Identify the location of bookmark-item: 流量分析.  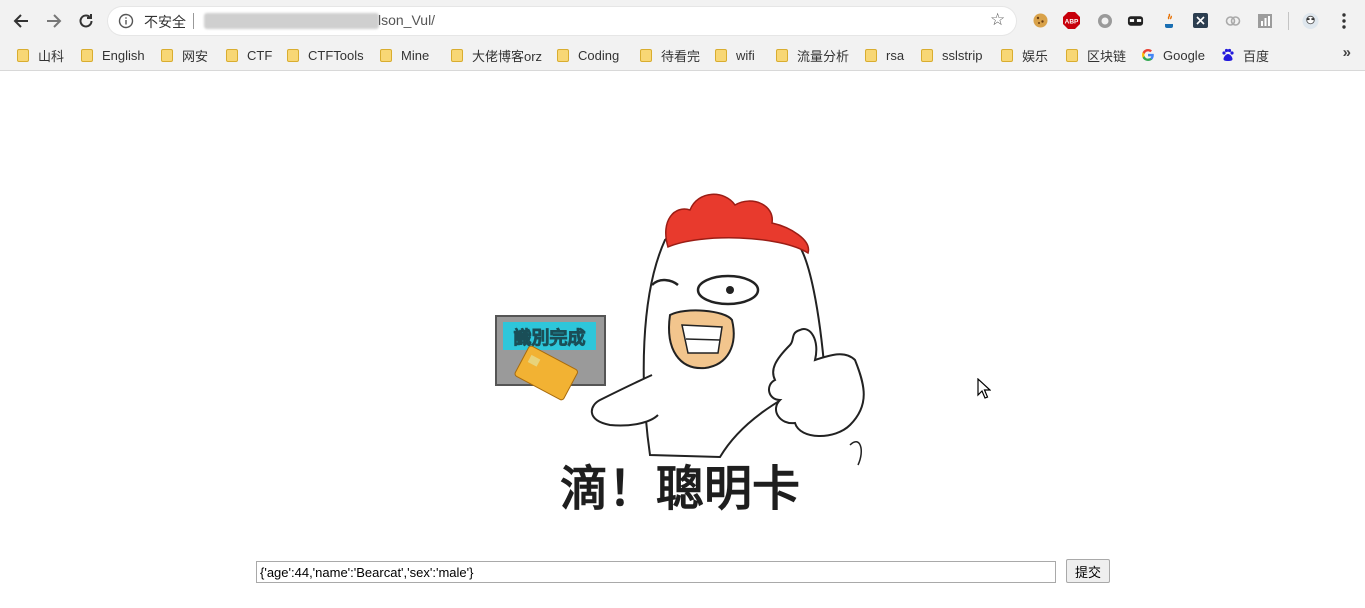
(812, 55).